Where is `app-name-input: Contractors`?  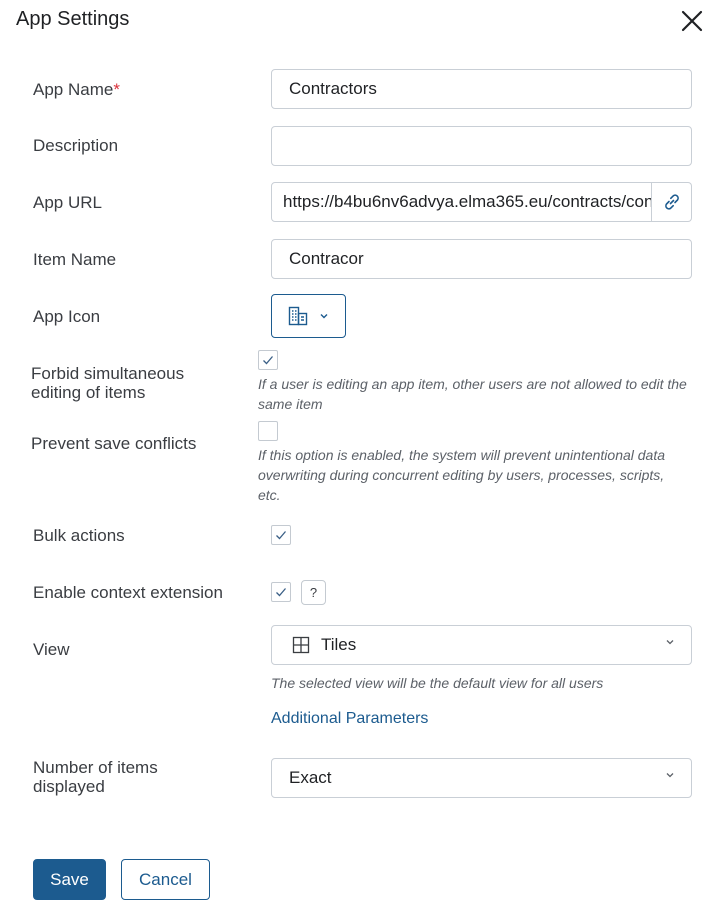
app-name-input: Contractors is located at coordinates (481, 89).